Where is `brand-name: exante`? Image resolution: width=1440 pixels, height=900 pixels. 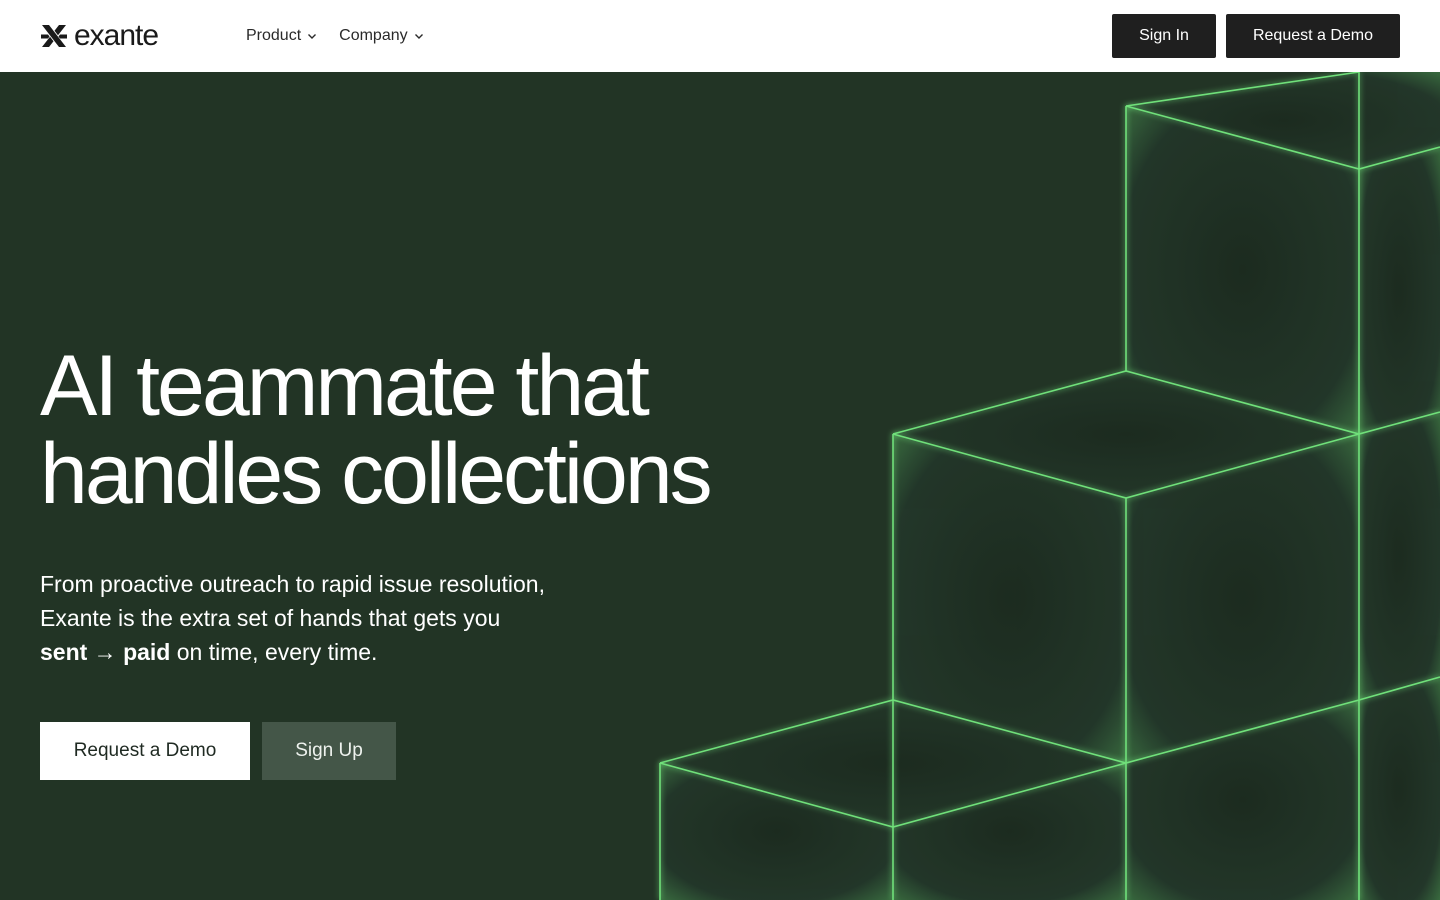 brand-name: exante is located at coordinates (116, 35).